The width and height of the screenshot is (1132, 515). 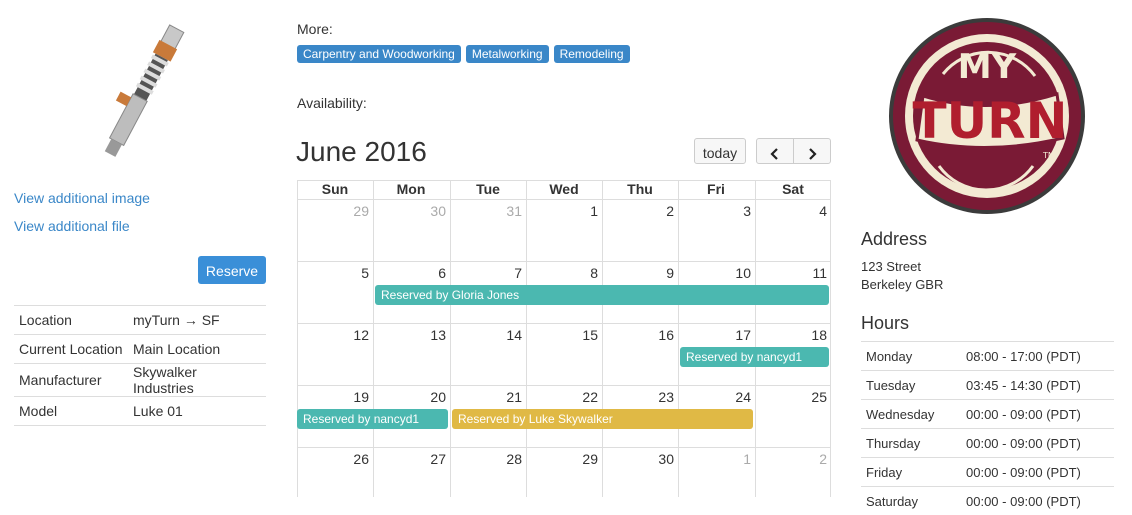 I want to click on calendar-event: Reserved by Luke Skywalker, so click(x=602, y=419).